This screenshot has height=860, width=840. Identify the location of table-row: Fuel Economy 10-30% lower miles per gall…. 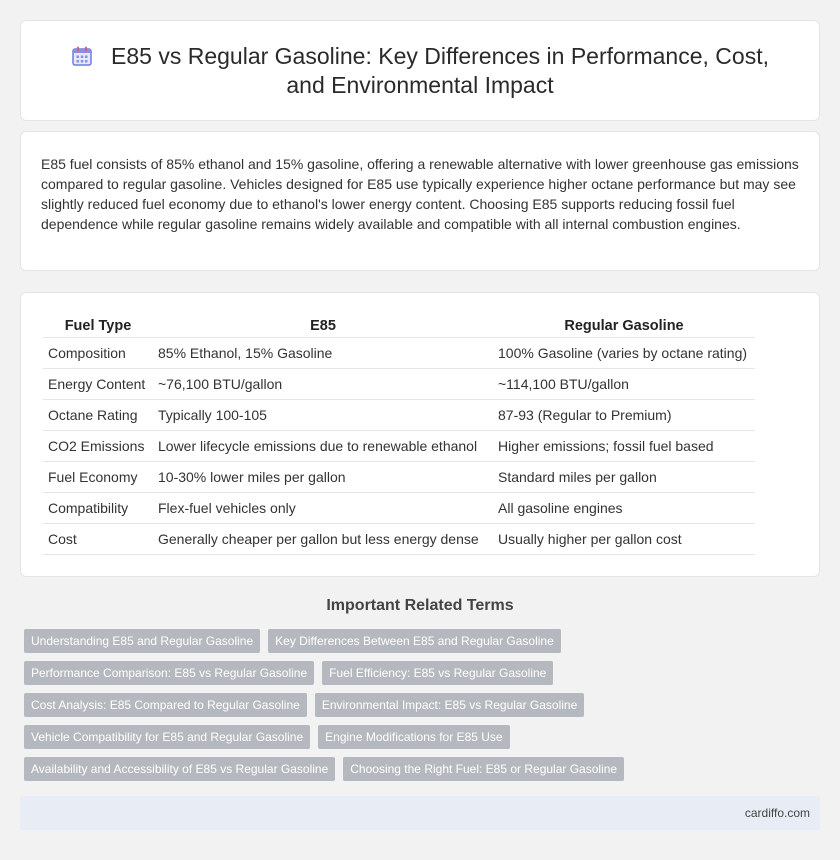
(399, 477).